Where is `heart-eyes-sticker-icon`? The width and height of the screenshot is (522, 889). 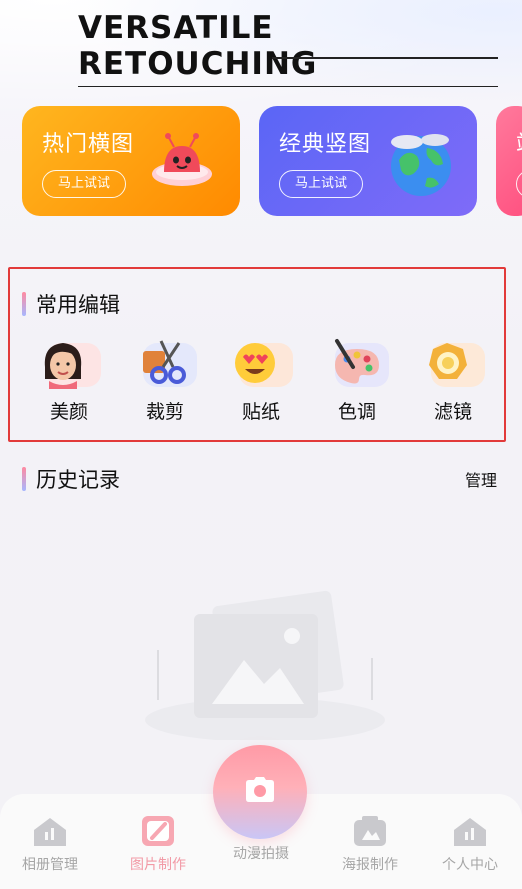 heart-eyes-sticker-icon is located at coordinates (255, 363).